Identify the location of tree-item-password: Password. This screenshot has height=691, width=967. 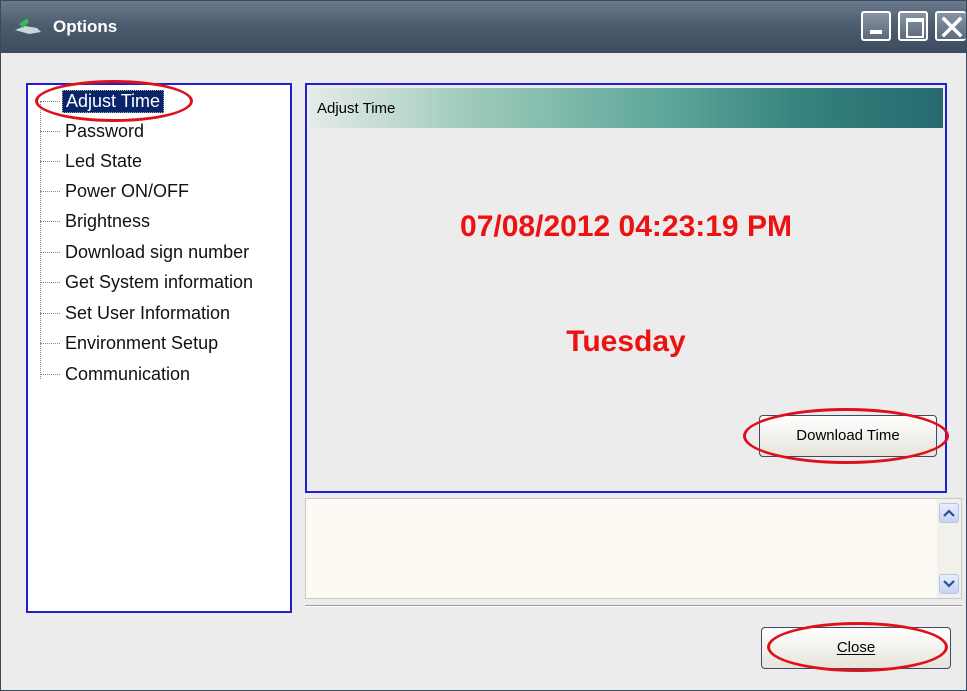
(93, 131).